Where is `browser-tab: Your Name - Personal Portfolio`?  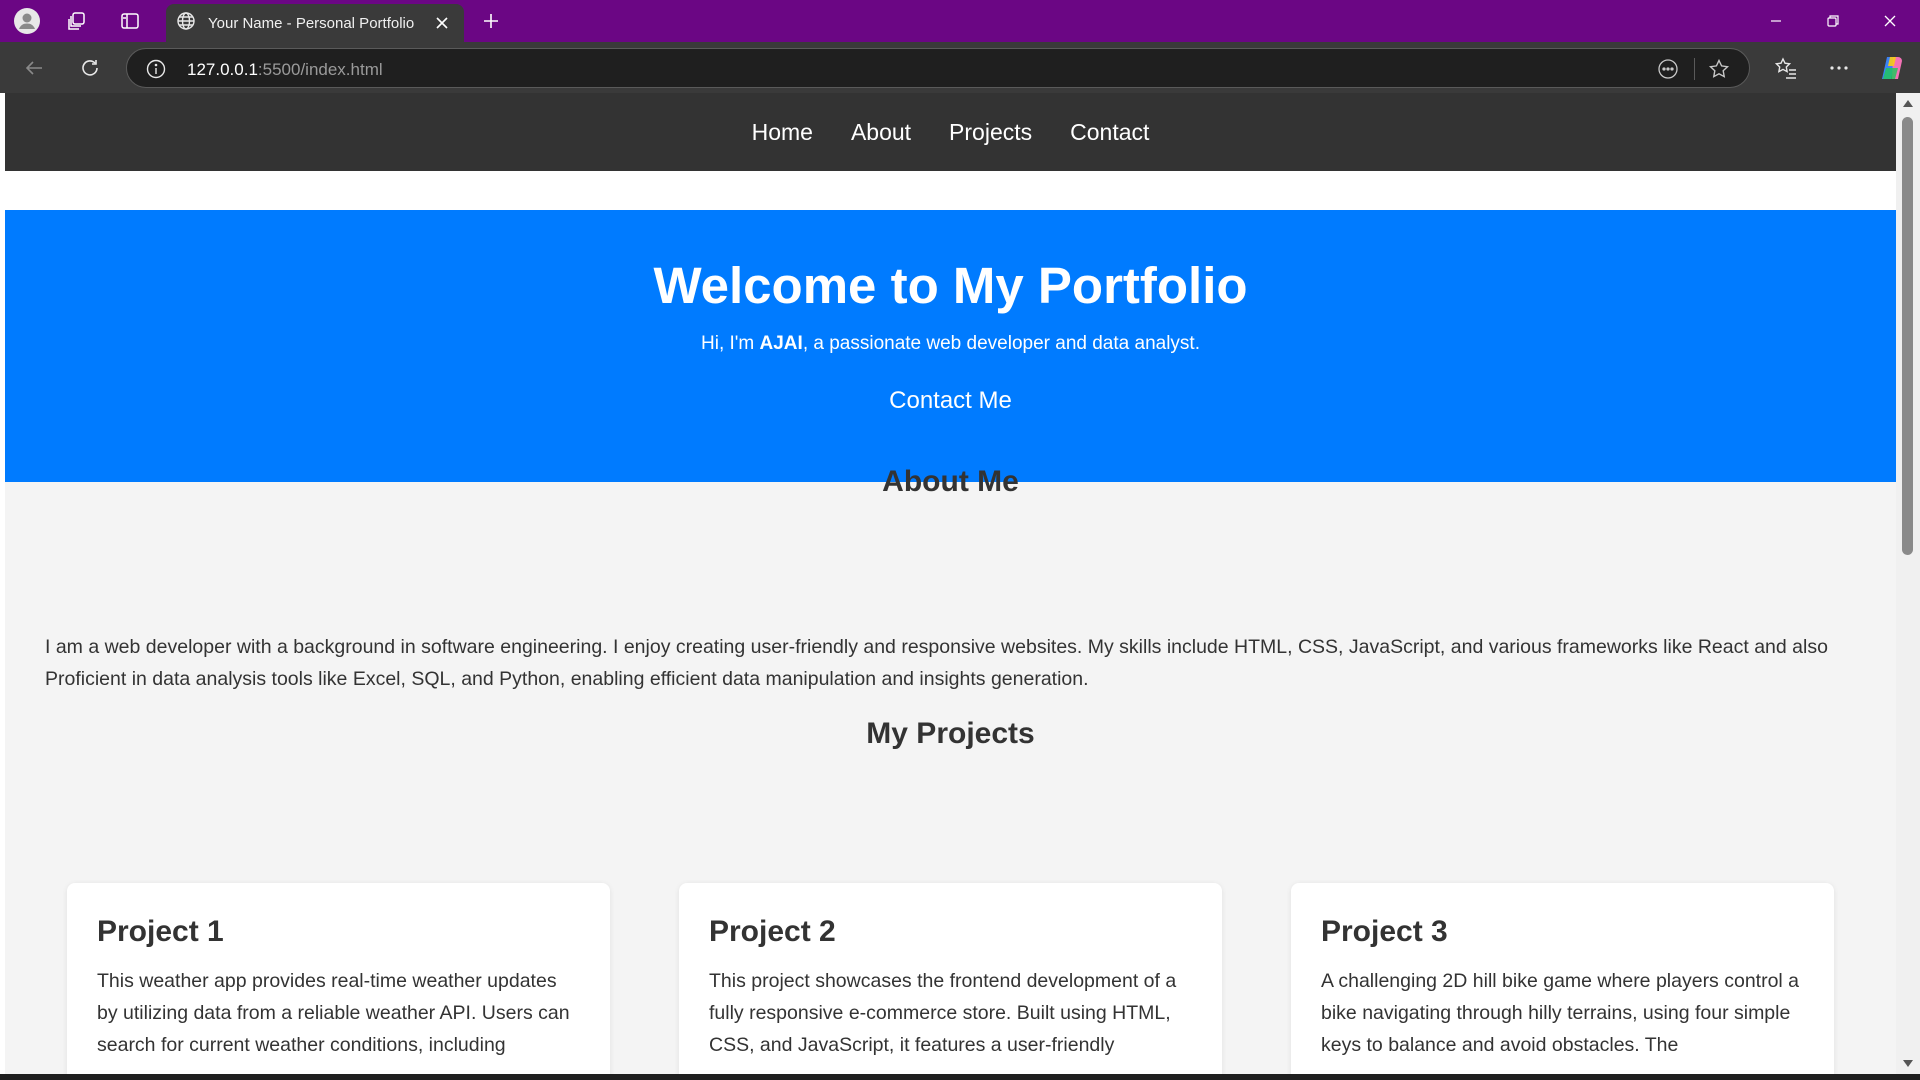 browser-tab: Your Name - Personal Portfolio is located at coordinates (315, 23).